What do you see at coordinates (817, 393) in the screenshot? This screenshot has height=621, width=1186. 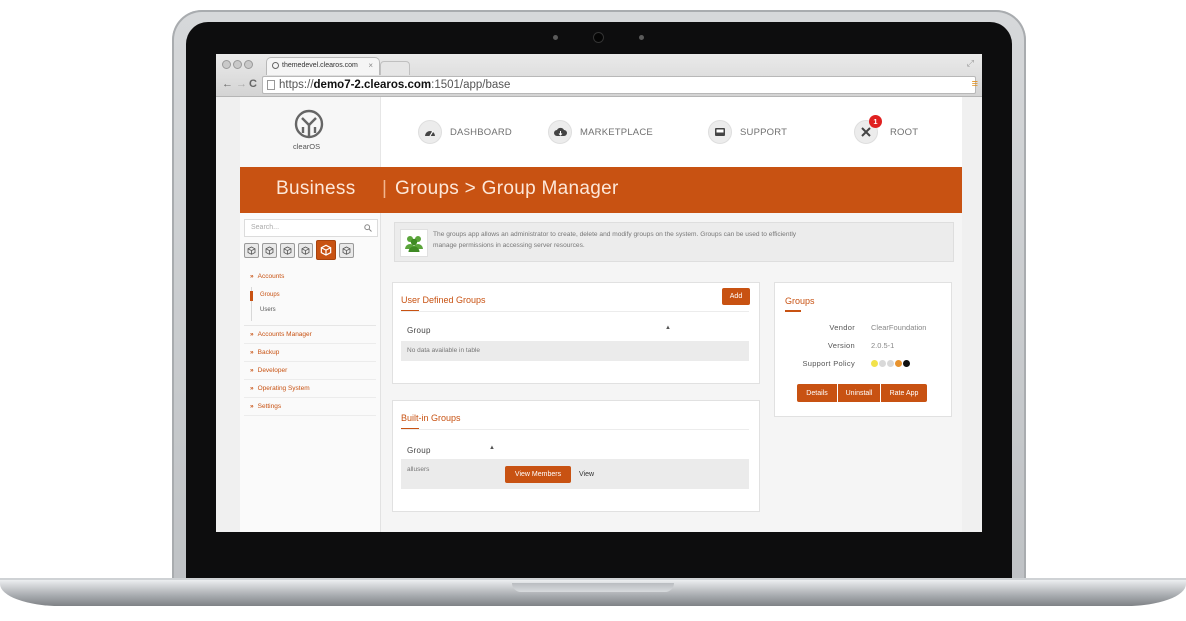 I see `details-button: Details` at bounding box center [817, 393].